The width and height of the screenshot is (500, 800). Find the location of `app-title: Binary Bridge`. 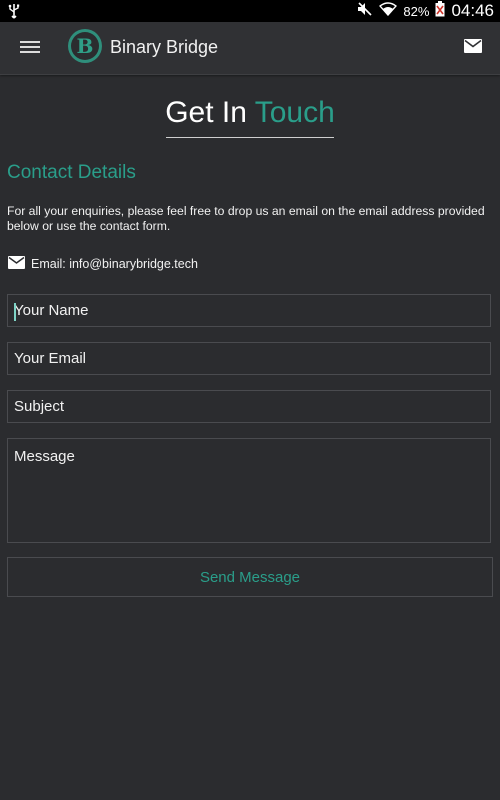

app-title: Binary Bridge is located at coordinates (164, 47).